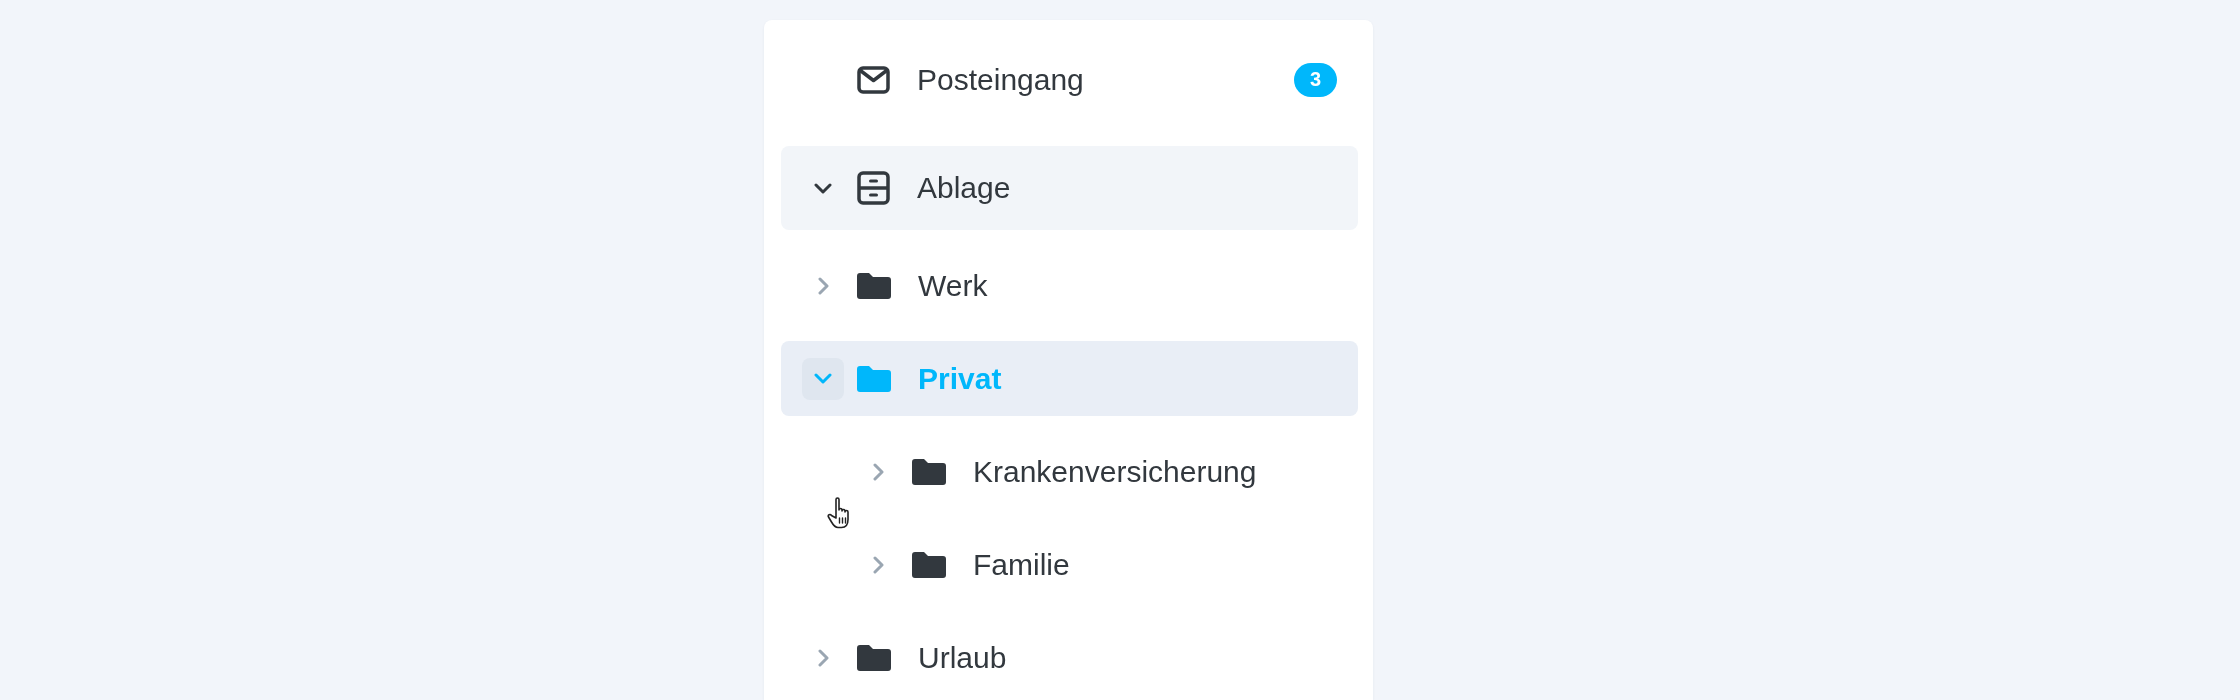 The image size is (2240, 700). Describe the element at coordinates (1069, 564) in the screenshot. I see `folder-item: Familie` at that location.